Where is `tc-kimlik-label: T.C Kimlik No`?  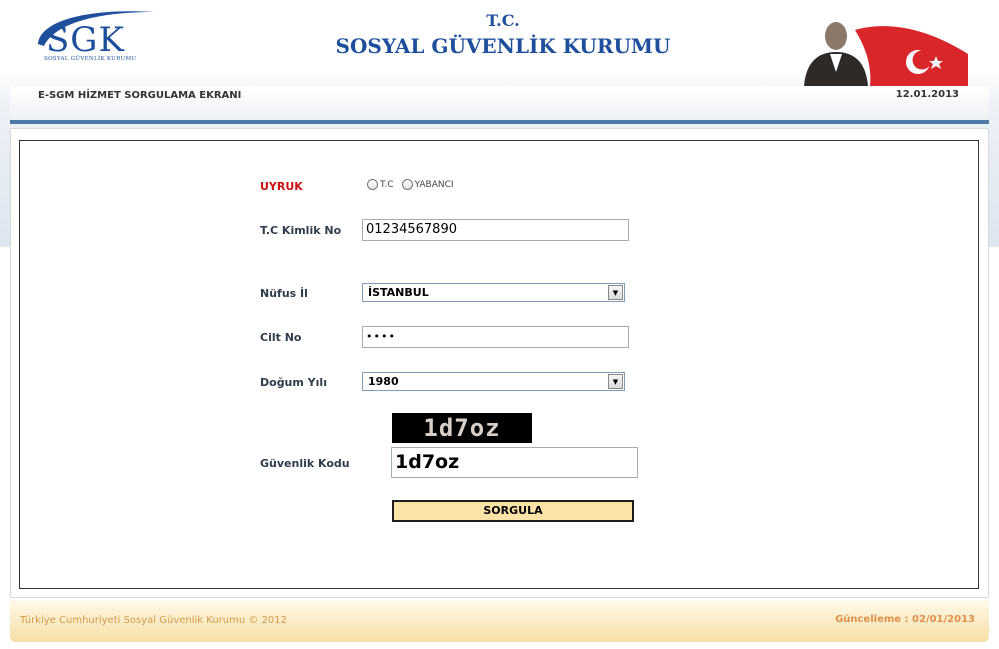
tc-kimlik-label: T.C Kimlik No is located at coordinates (301, 230).